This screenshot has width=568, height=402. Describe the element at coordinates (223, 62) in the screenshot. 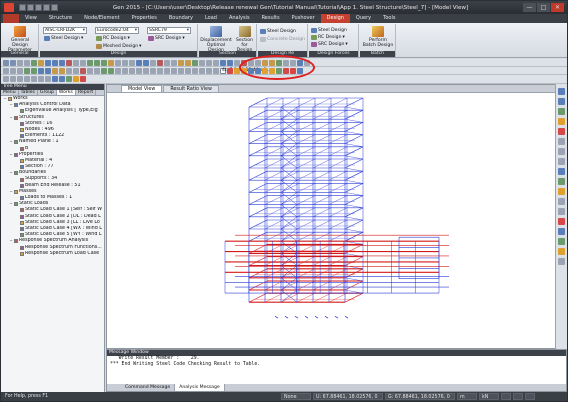

I see `anim-icon` at that location.